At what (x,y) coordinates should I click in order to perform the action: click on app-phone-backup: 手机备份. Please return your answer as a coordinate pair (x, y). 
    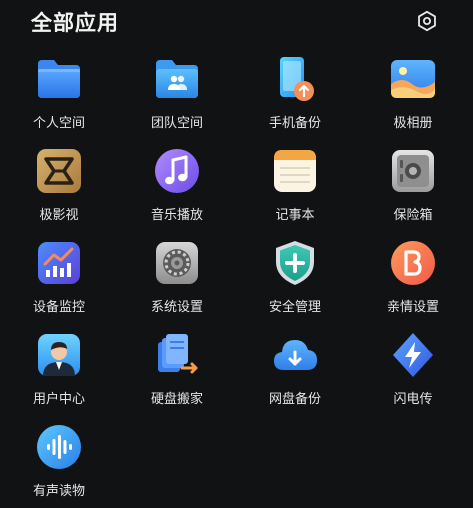
    Looking at the image, I should click on (295, 97).